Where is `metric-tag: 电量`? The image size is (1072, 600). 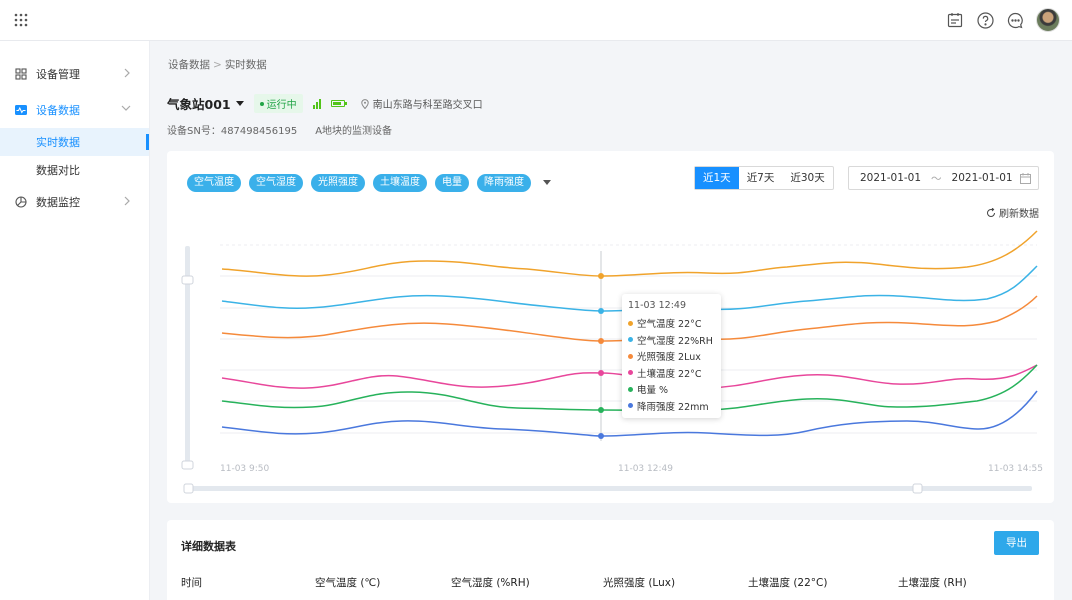
metric-tag: 电量 is located at coordinates (452, 183).